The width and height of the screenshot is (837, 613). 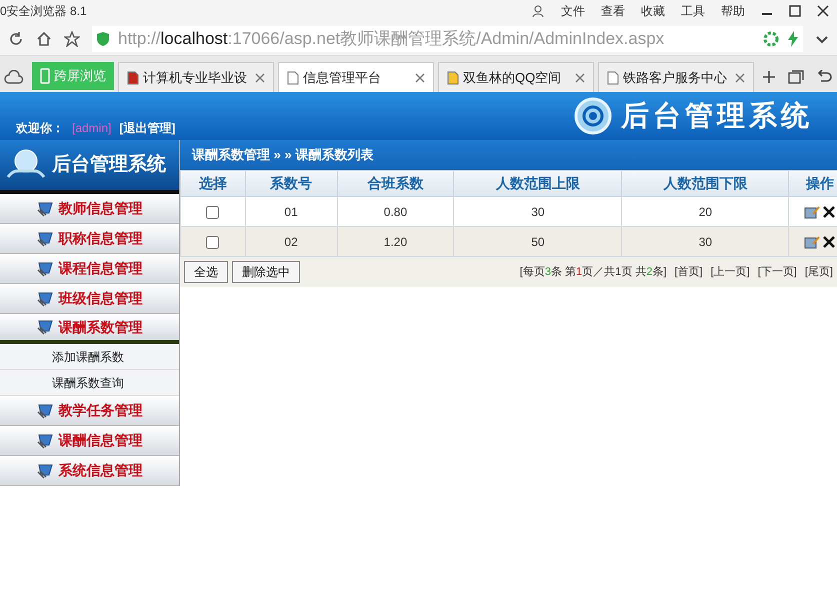 I want to click on menu-item: 文件, so click(x=573, y=11).